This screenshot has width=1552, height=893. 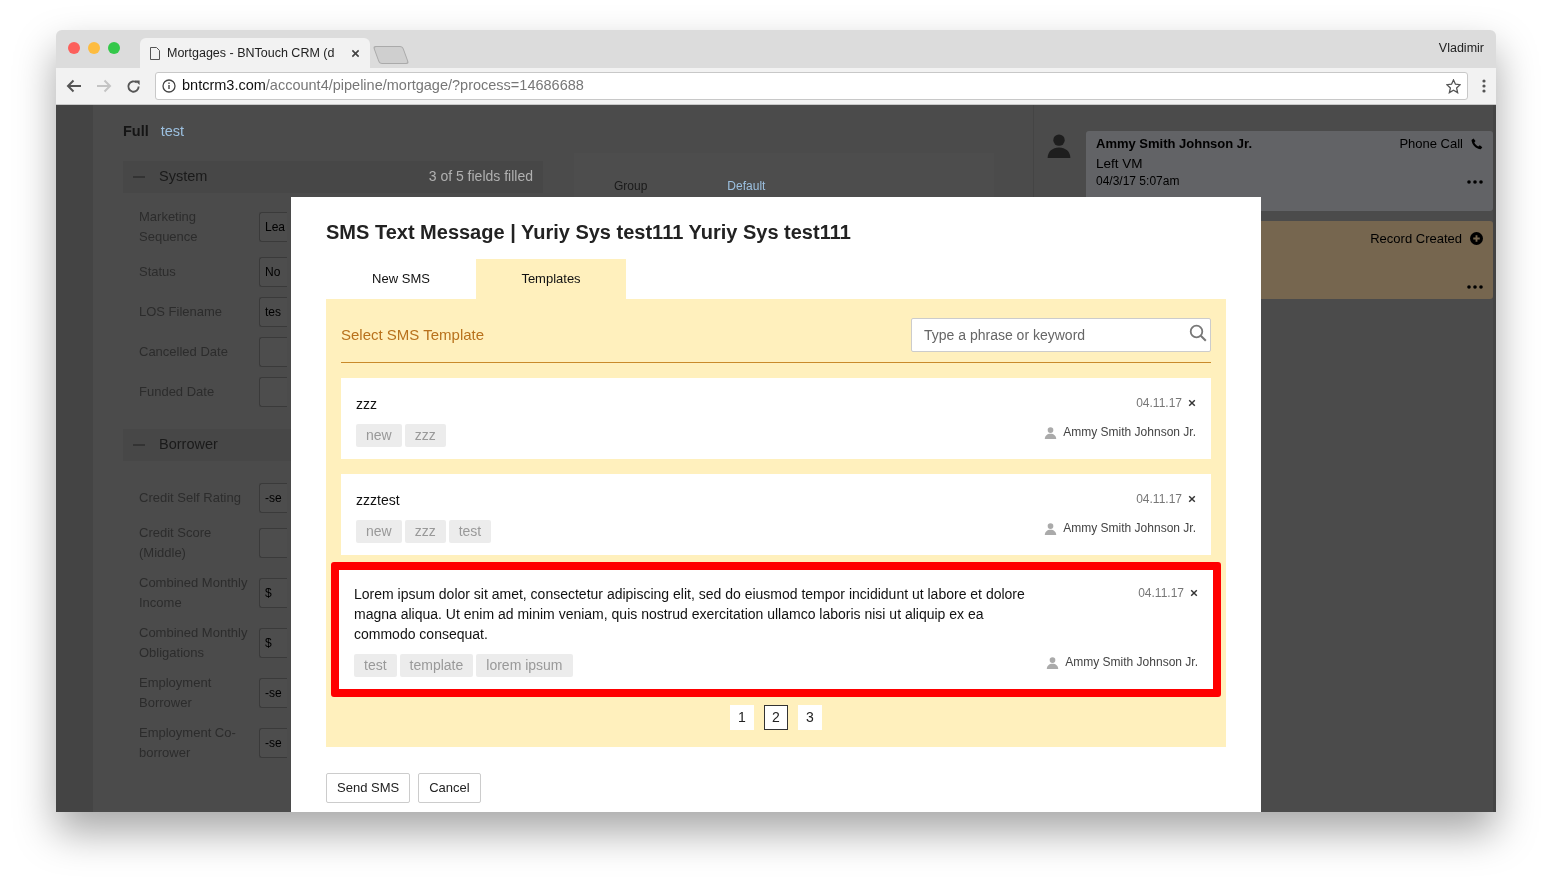 I want to click on section-summary: 3 of 5 fields filled, so click(x=480, y=177).